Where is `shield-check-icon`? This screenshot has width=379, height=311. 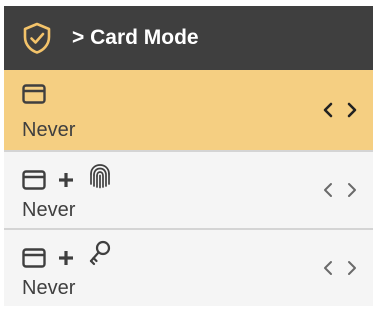
shield-check-icon is located at coordinates (37, 38).